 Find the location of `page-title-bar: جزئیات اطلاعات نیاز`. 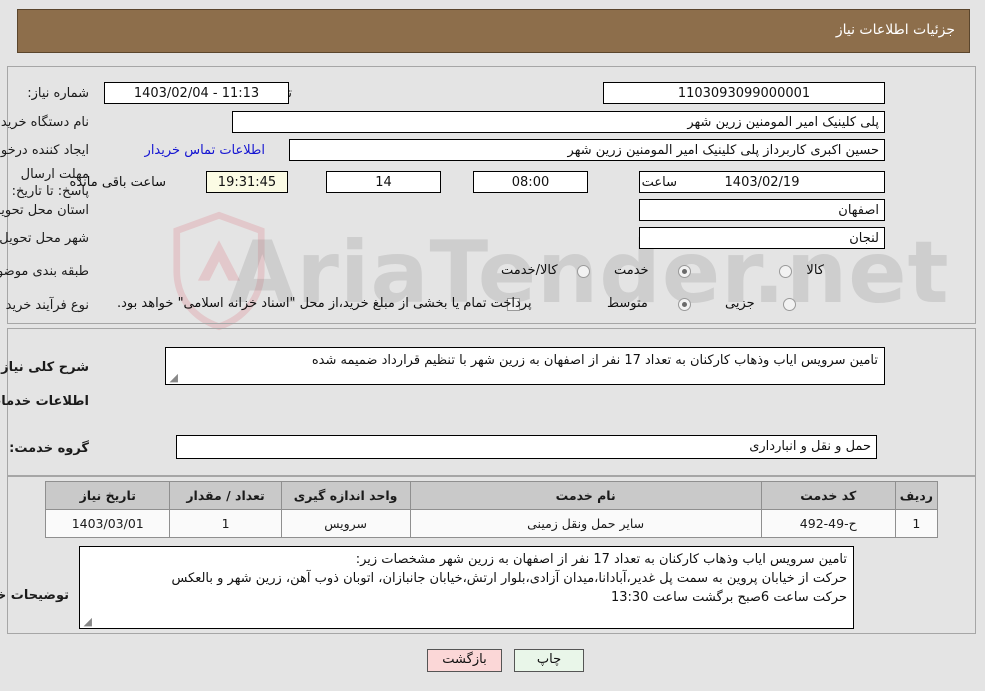

page-title-bar: جزئیات اطلاعات نیاز is located at coordinates (494, 31).